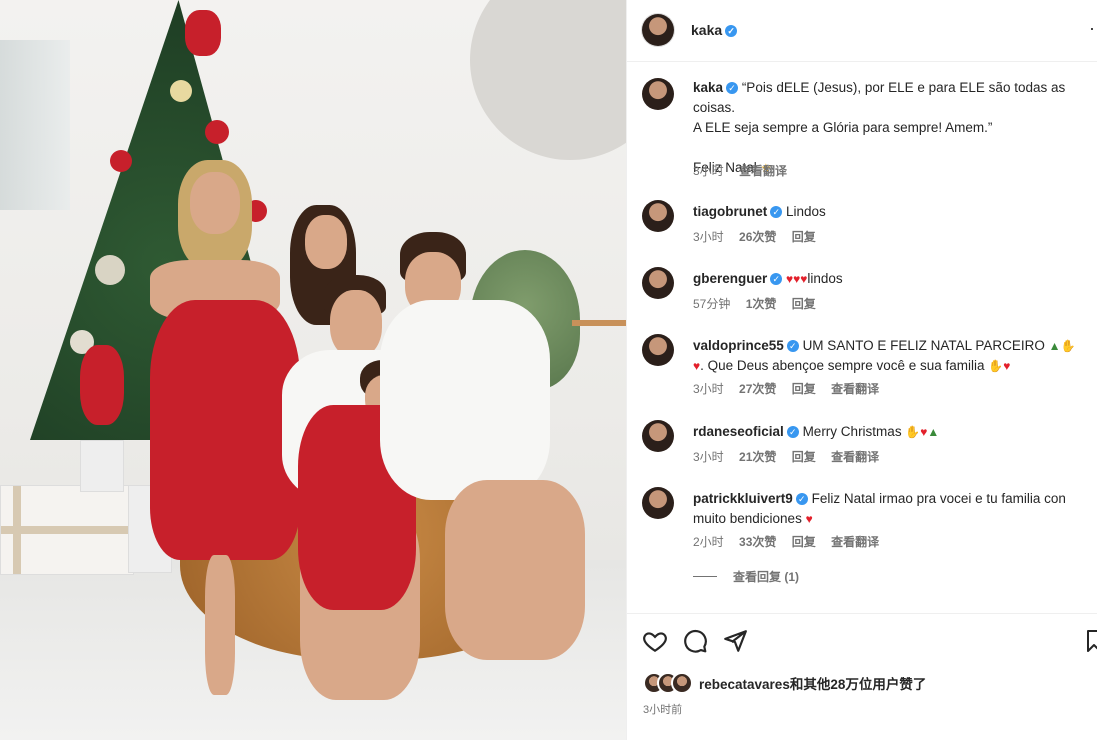  I want to click on like-heart-icon, so click(655, 641).